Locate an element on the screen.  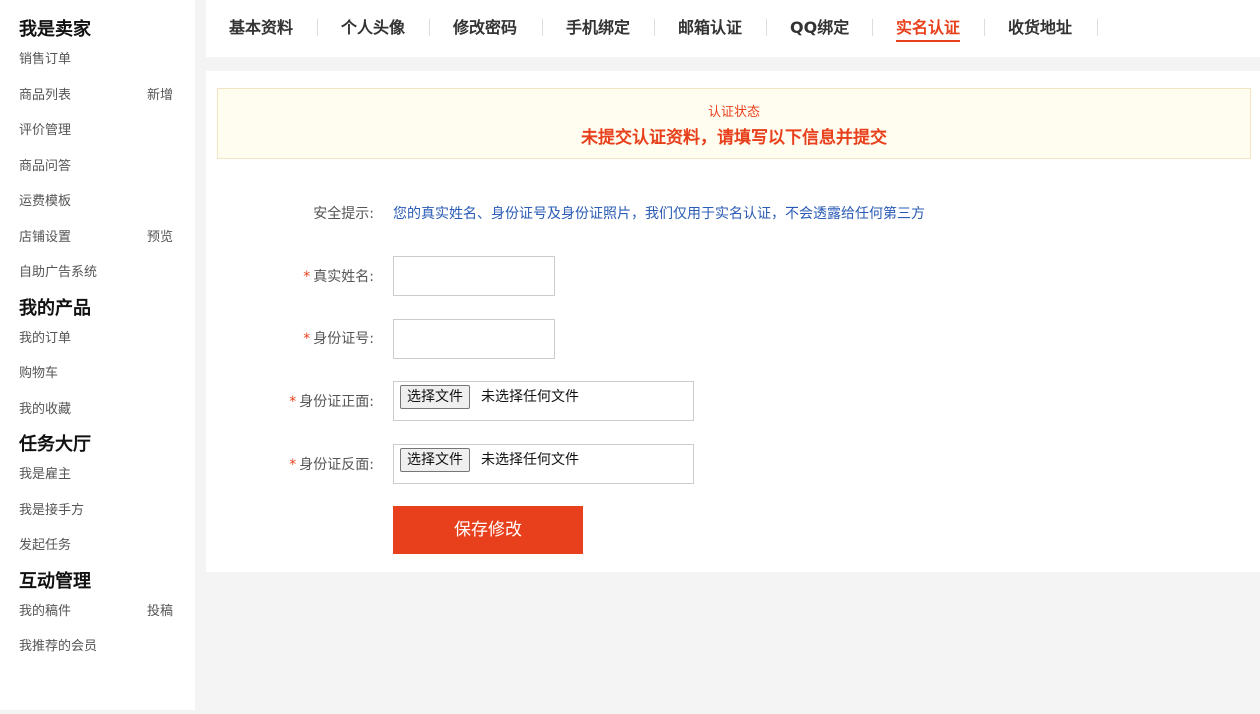
sidebar-item-contractor: 我是接手方 is located at coordinates (97, 511).